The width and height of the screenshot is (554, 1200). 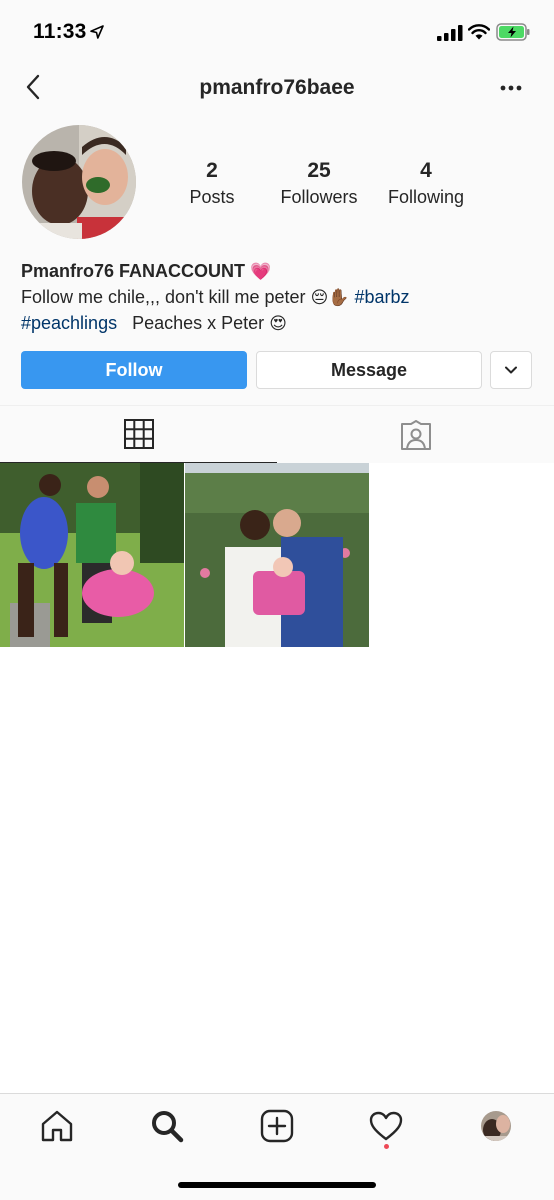 I want to click on tagged-icon, so click(x=415, y=434).